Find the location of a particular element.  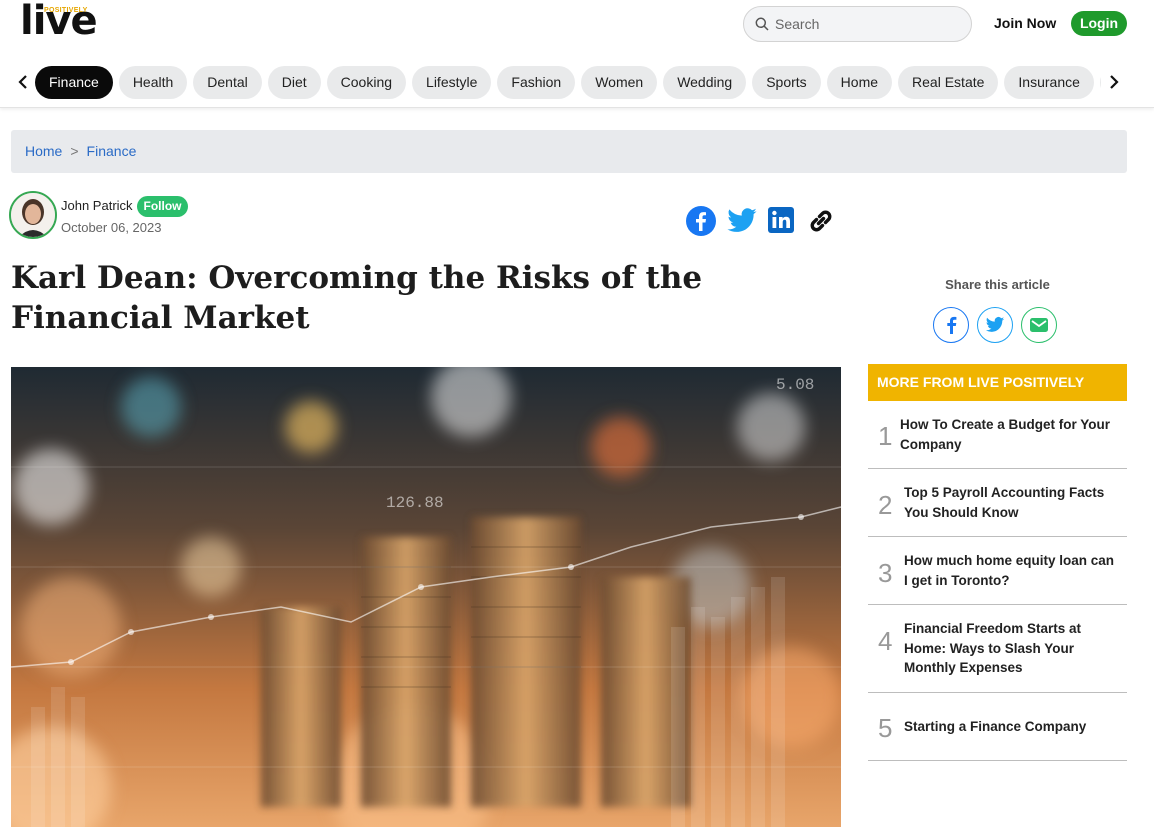

author-avatar is located at coordinates (33, 215).